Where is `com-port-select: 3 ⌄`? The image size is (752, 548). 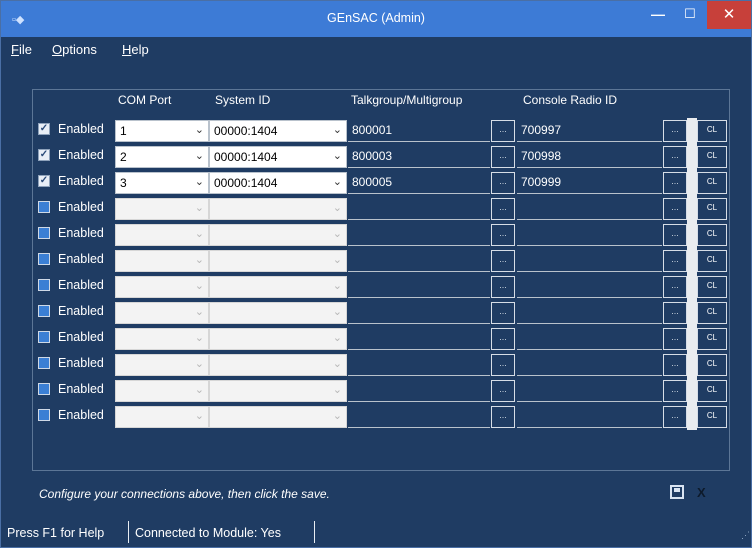
com-port-select: 3 ⌄ is located at coordinates (162, 183).